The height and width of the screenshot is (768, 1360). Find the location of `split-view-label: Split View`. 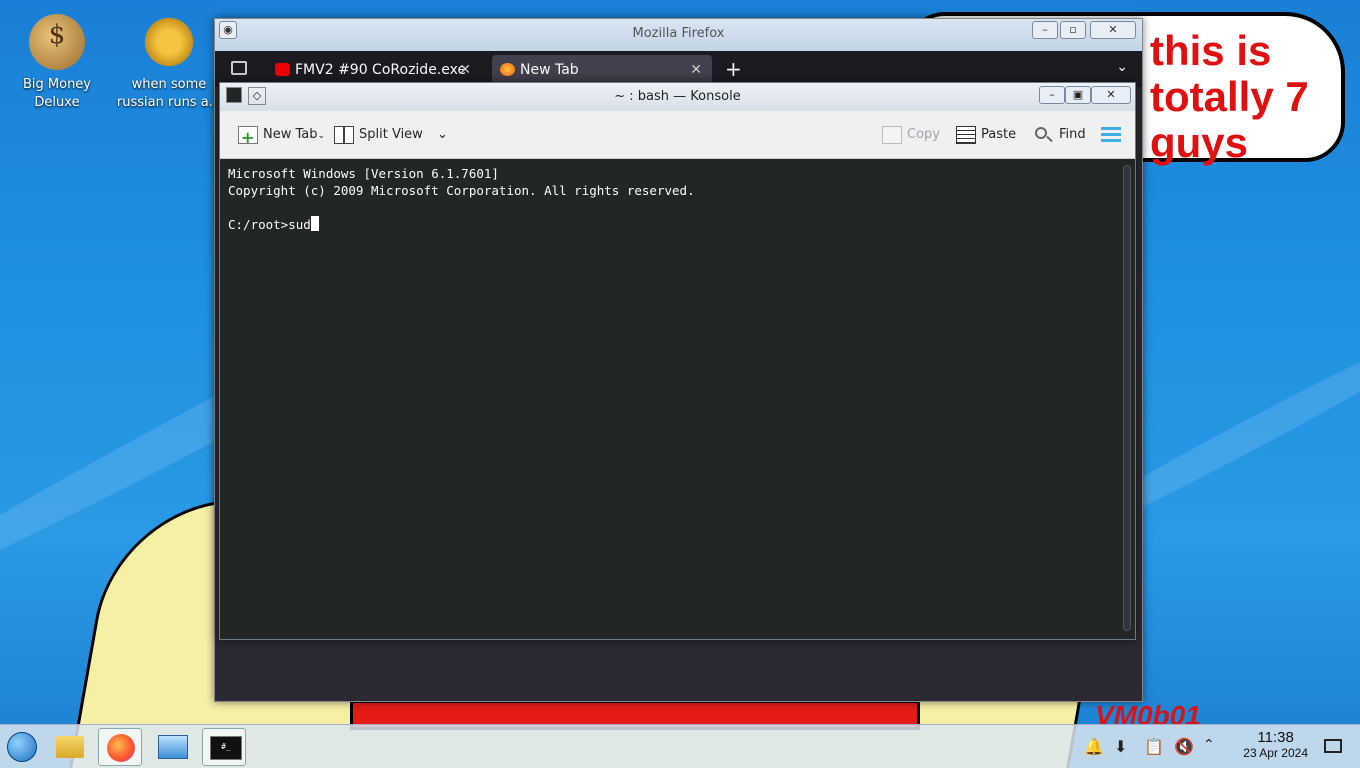

split-view-label: Split View is located at coordinates (391, 134).